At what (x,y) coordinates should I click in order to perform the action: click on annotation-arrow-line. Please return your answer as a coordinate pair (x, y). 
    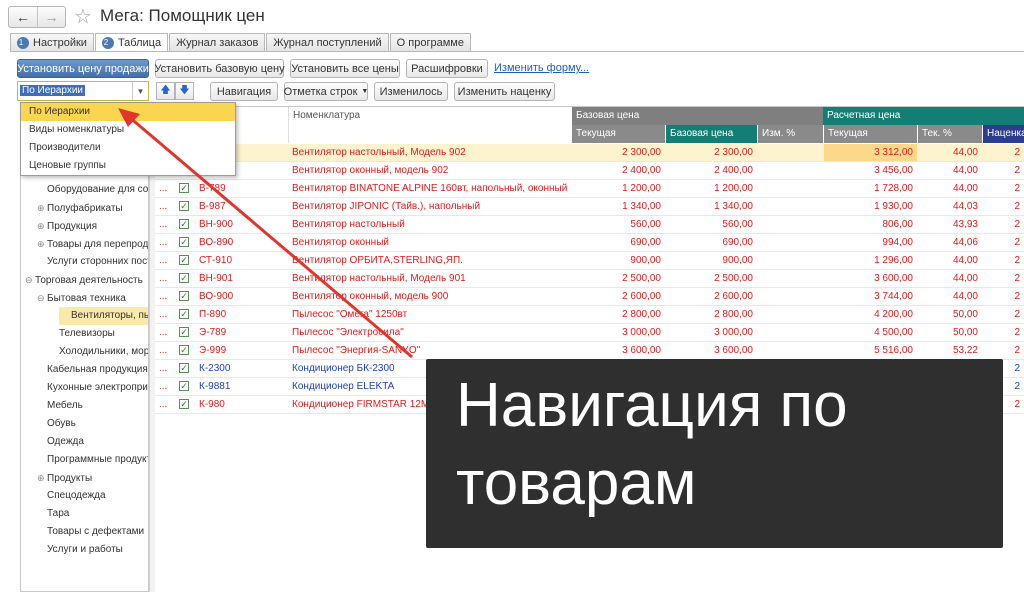
    Looking at the image, I should click on (270, 236).